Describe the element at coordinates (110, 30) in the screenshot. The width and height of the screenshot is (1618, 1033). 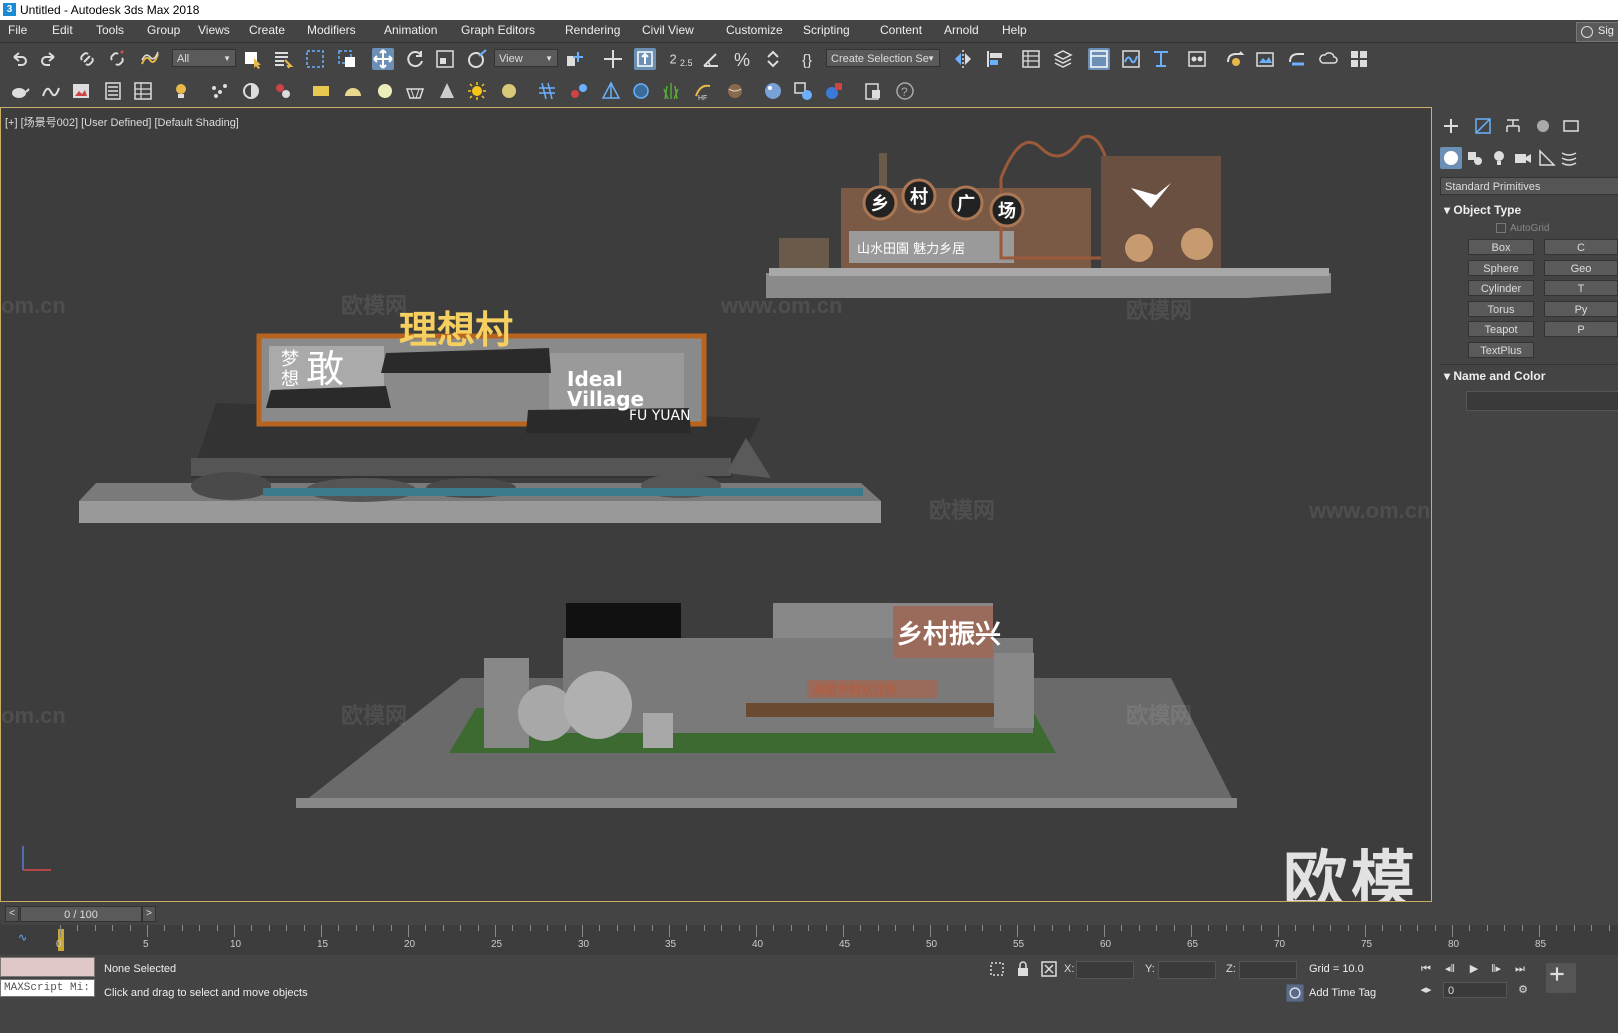
I see `menu-tools: Tools` at that location.